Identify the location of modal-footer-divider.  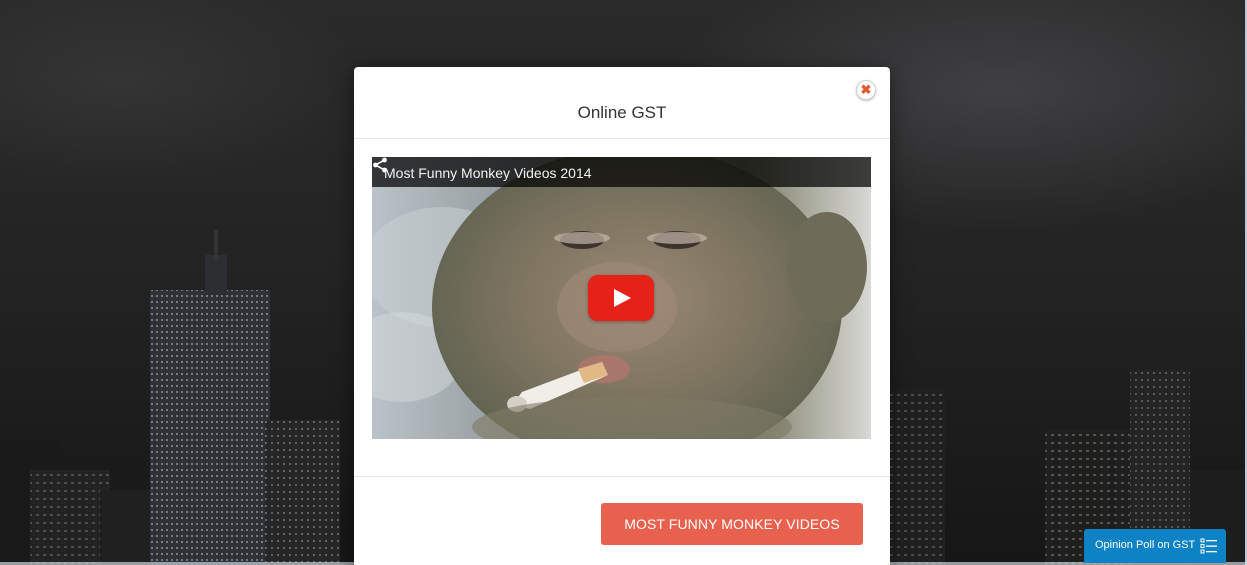
(622, 476).